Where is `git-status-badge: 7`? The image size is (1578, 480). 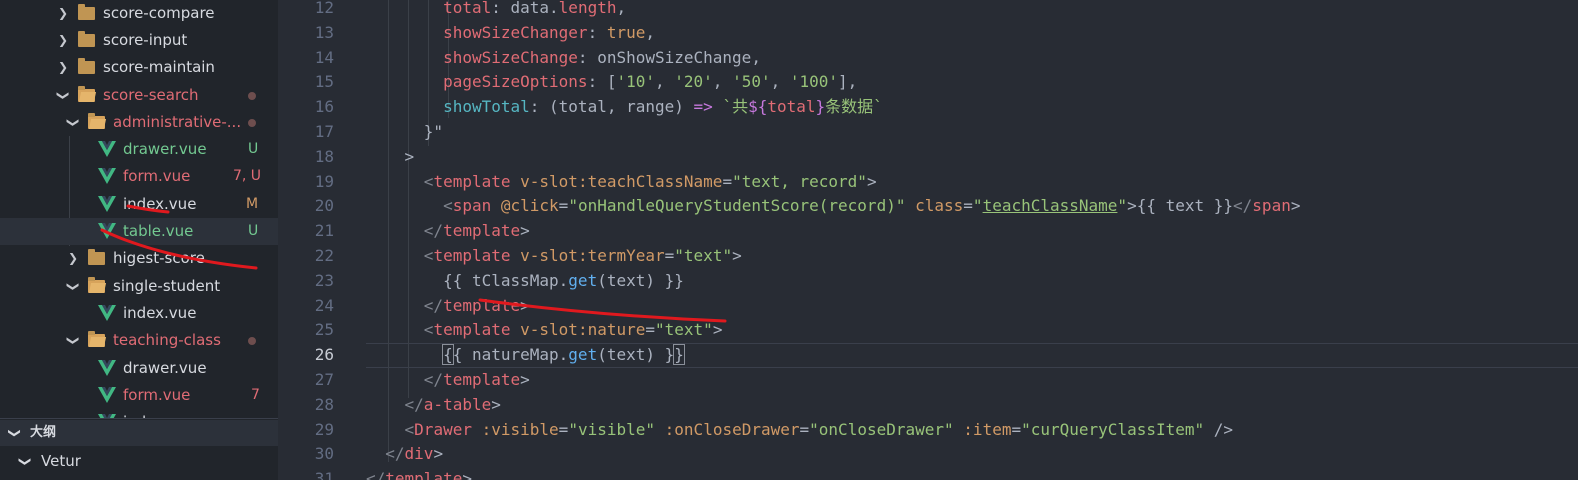 git-status-badge: 7 is located at coordinates (255, 395).